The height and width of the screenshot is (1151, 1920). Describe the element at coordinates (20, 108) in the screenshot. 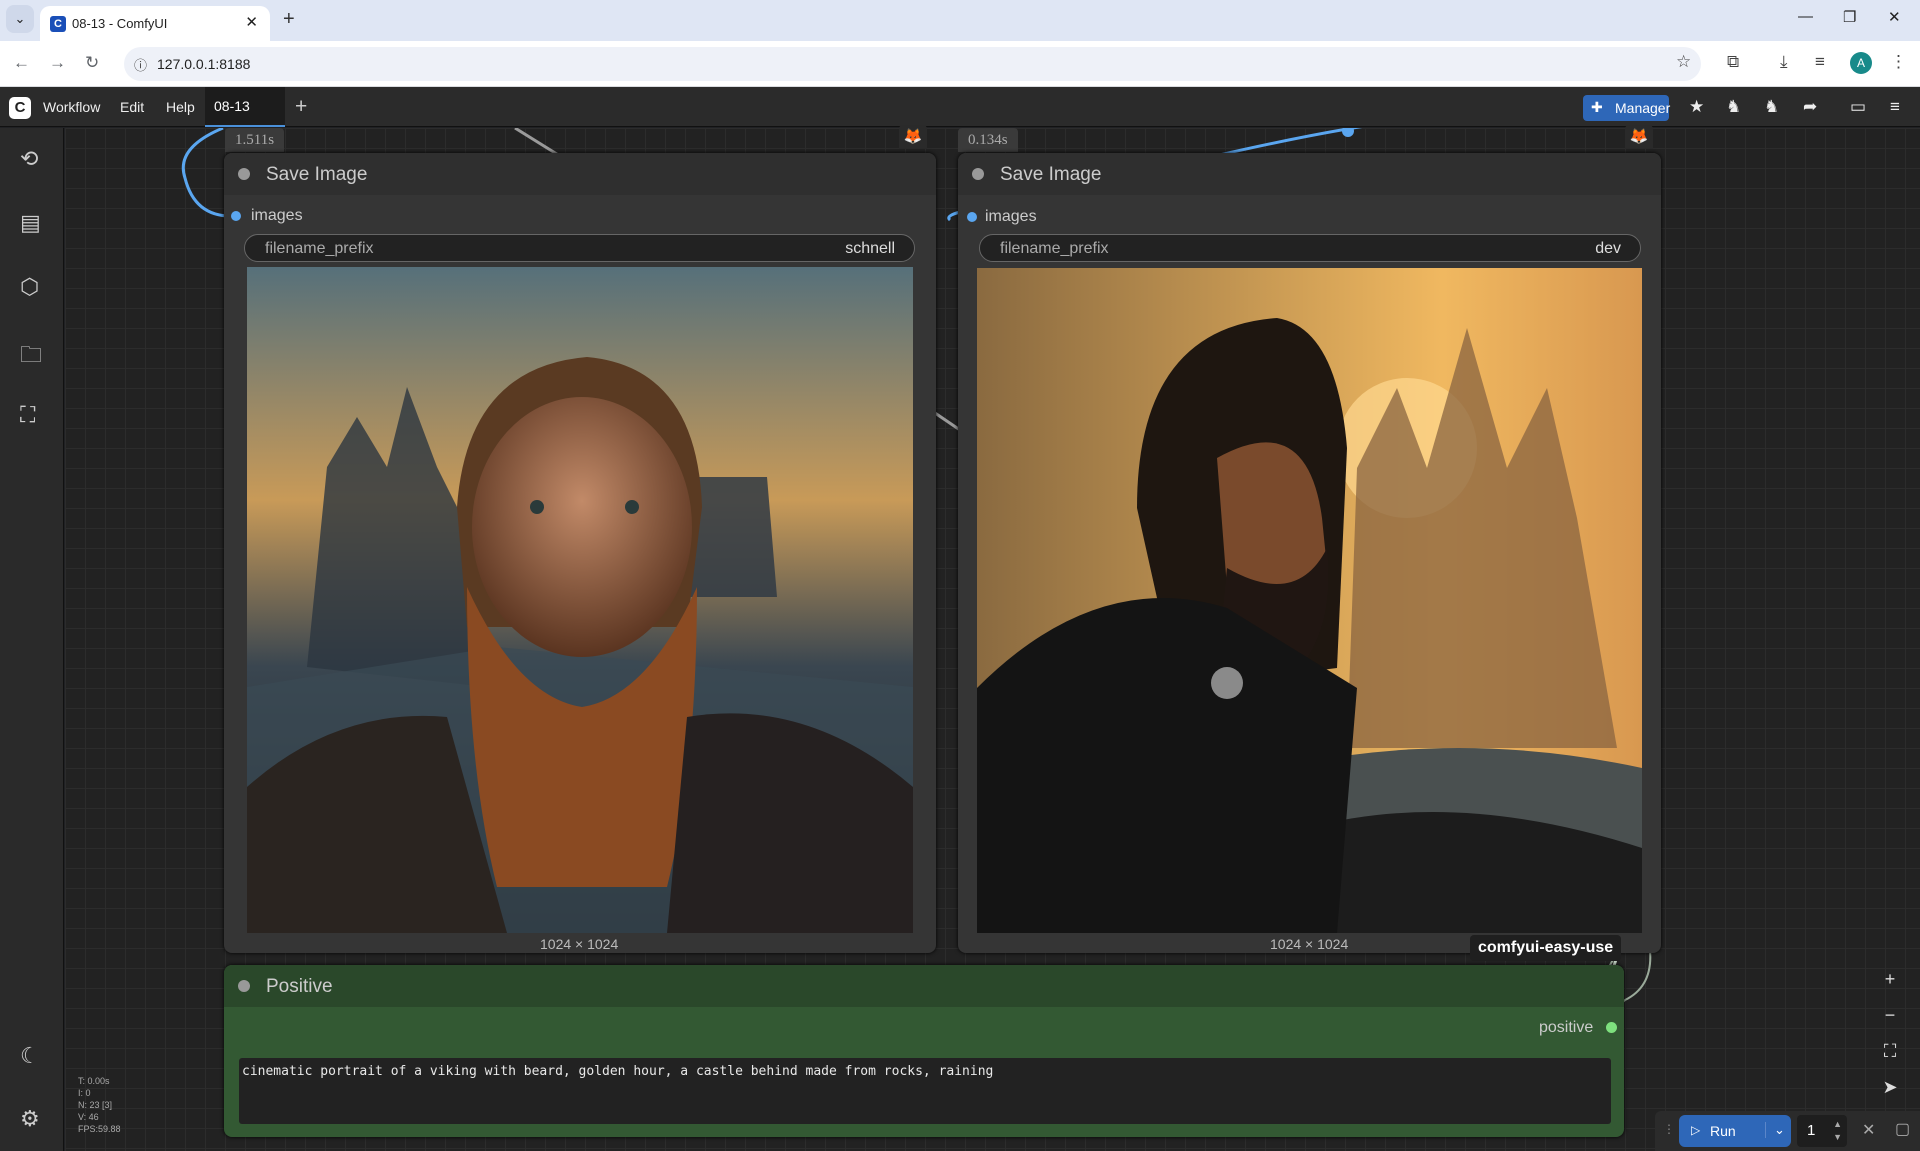

I see `comfyui-logo: C` at that location.